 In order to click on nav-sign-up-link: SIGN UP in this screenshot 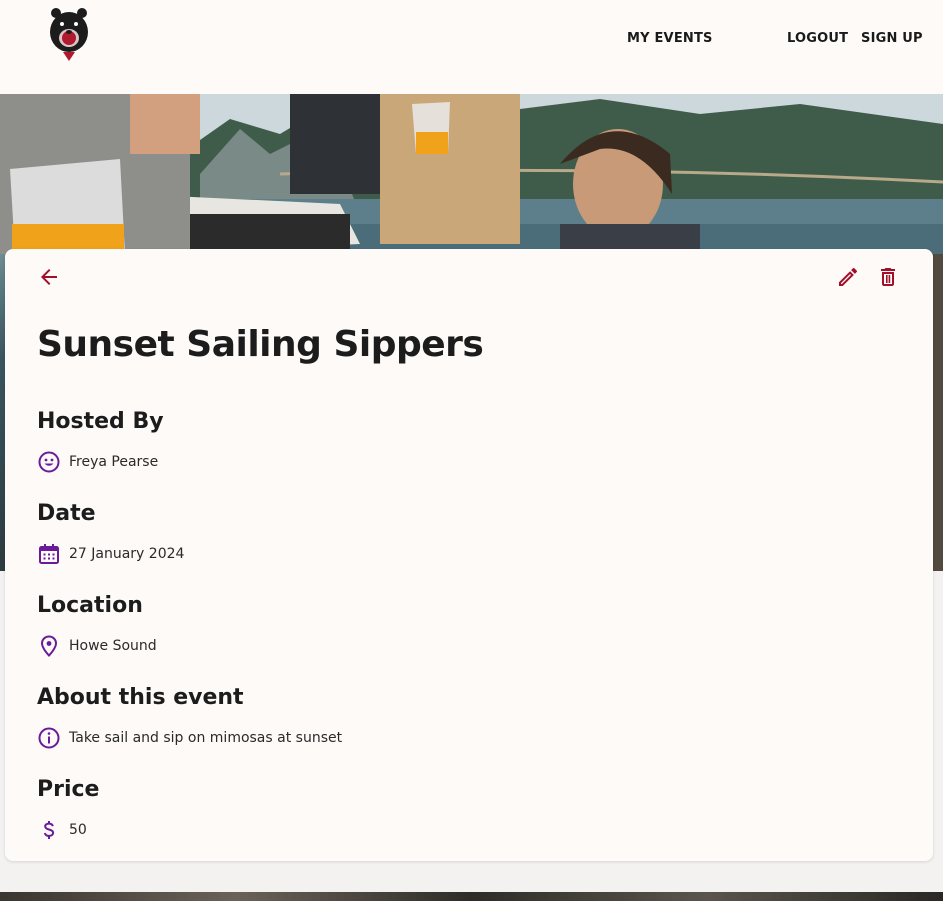, I will do `click(892, 38)`.